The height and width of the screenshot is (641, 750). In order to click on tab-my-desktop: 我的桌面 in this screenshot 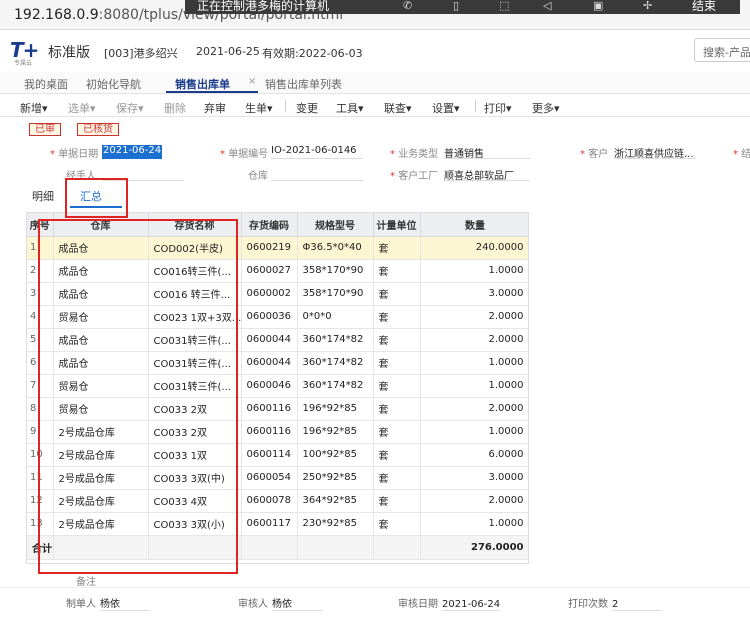, I will do `click(46, 84)`.